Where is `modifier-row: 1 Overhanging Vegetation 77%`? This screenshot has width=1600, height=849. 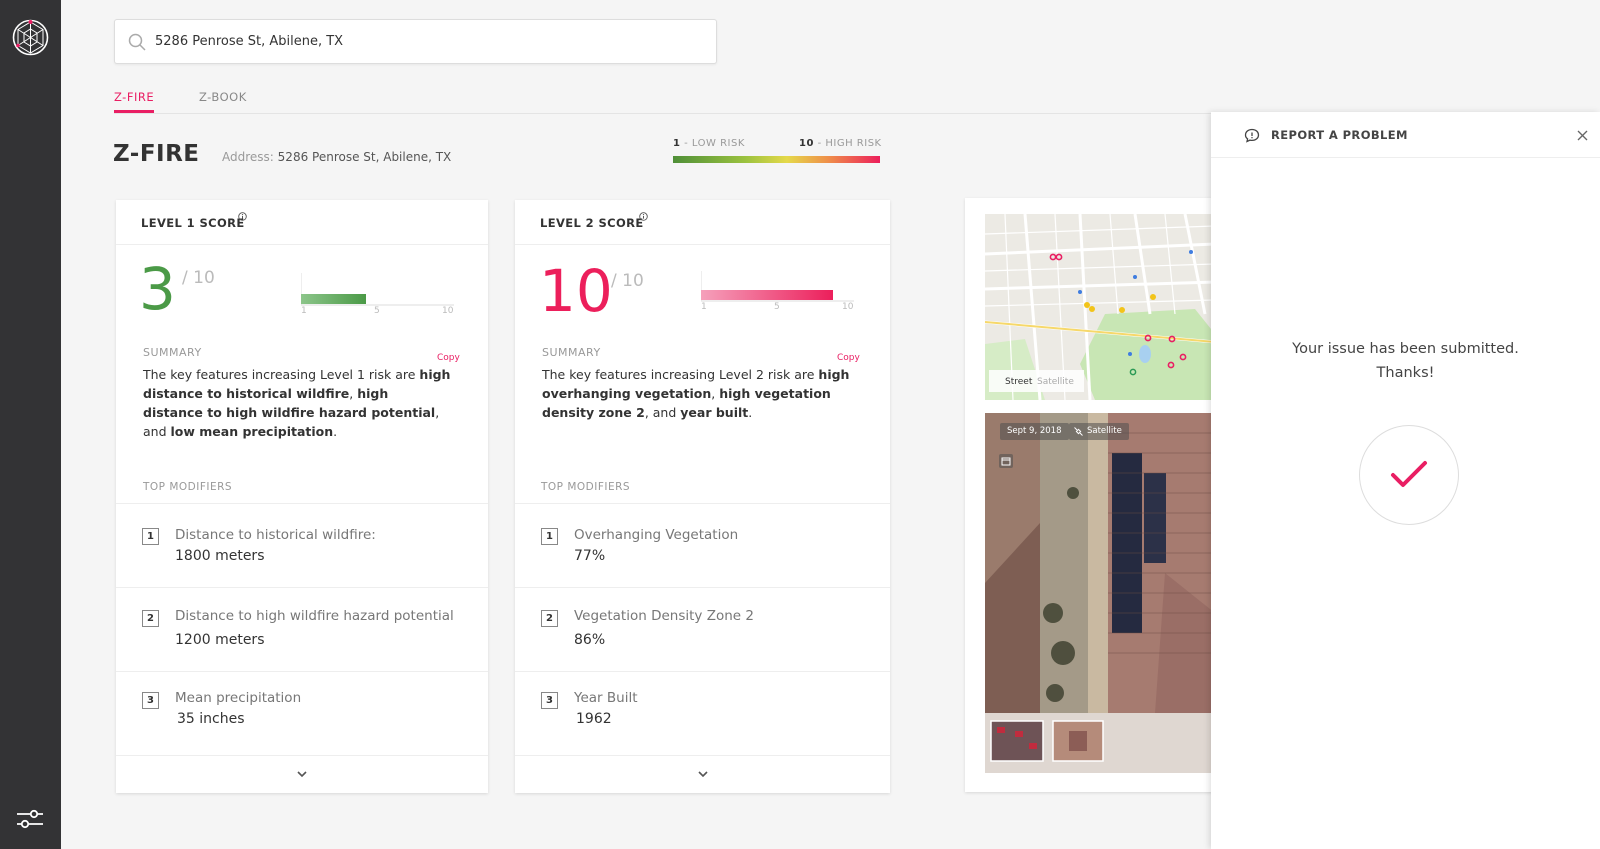
modifier-row: 1 Overhanging Vegetation 77% is located at coordinates (702, 545).